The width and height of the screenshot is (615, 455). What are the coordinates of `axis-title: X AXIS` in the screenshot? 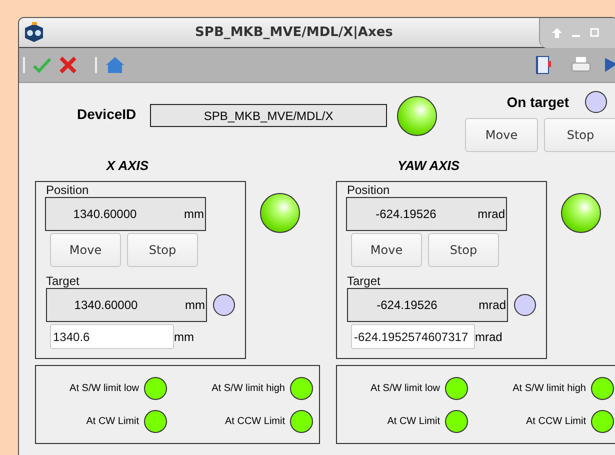 It's located at (127, 165).